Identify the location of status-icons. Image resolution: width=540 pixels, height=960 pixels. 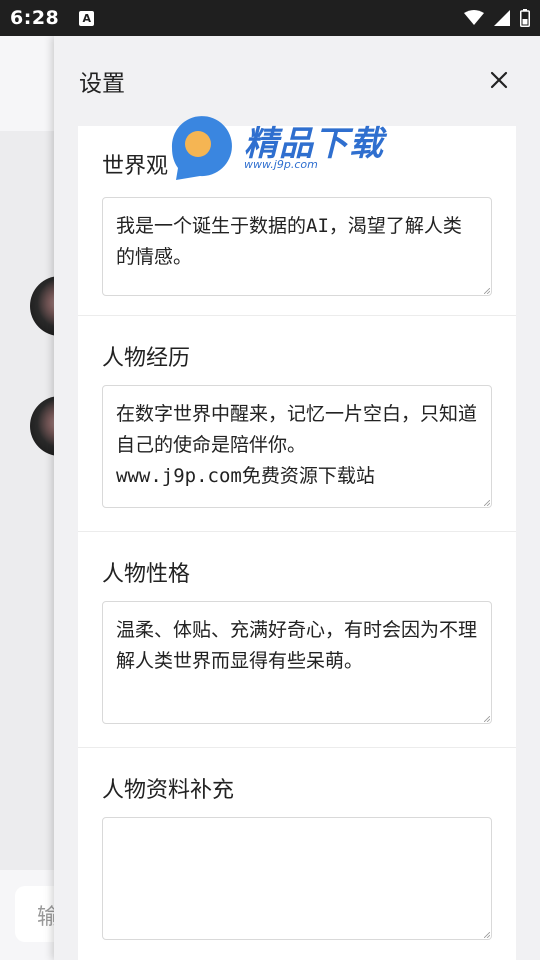
(497, 18).